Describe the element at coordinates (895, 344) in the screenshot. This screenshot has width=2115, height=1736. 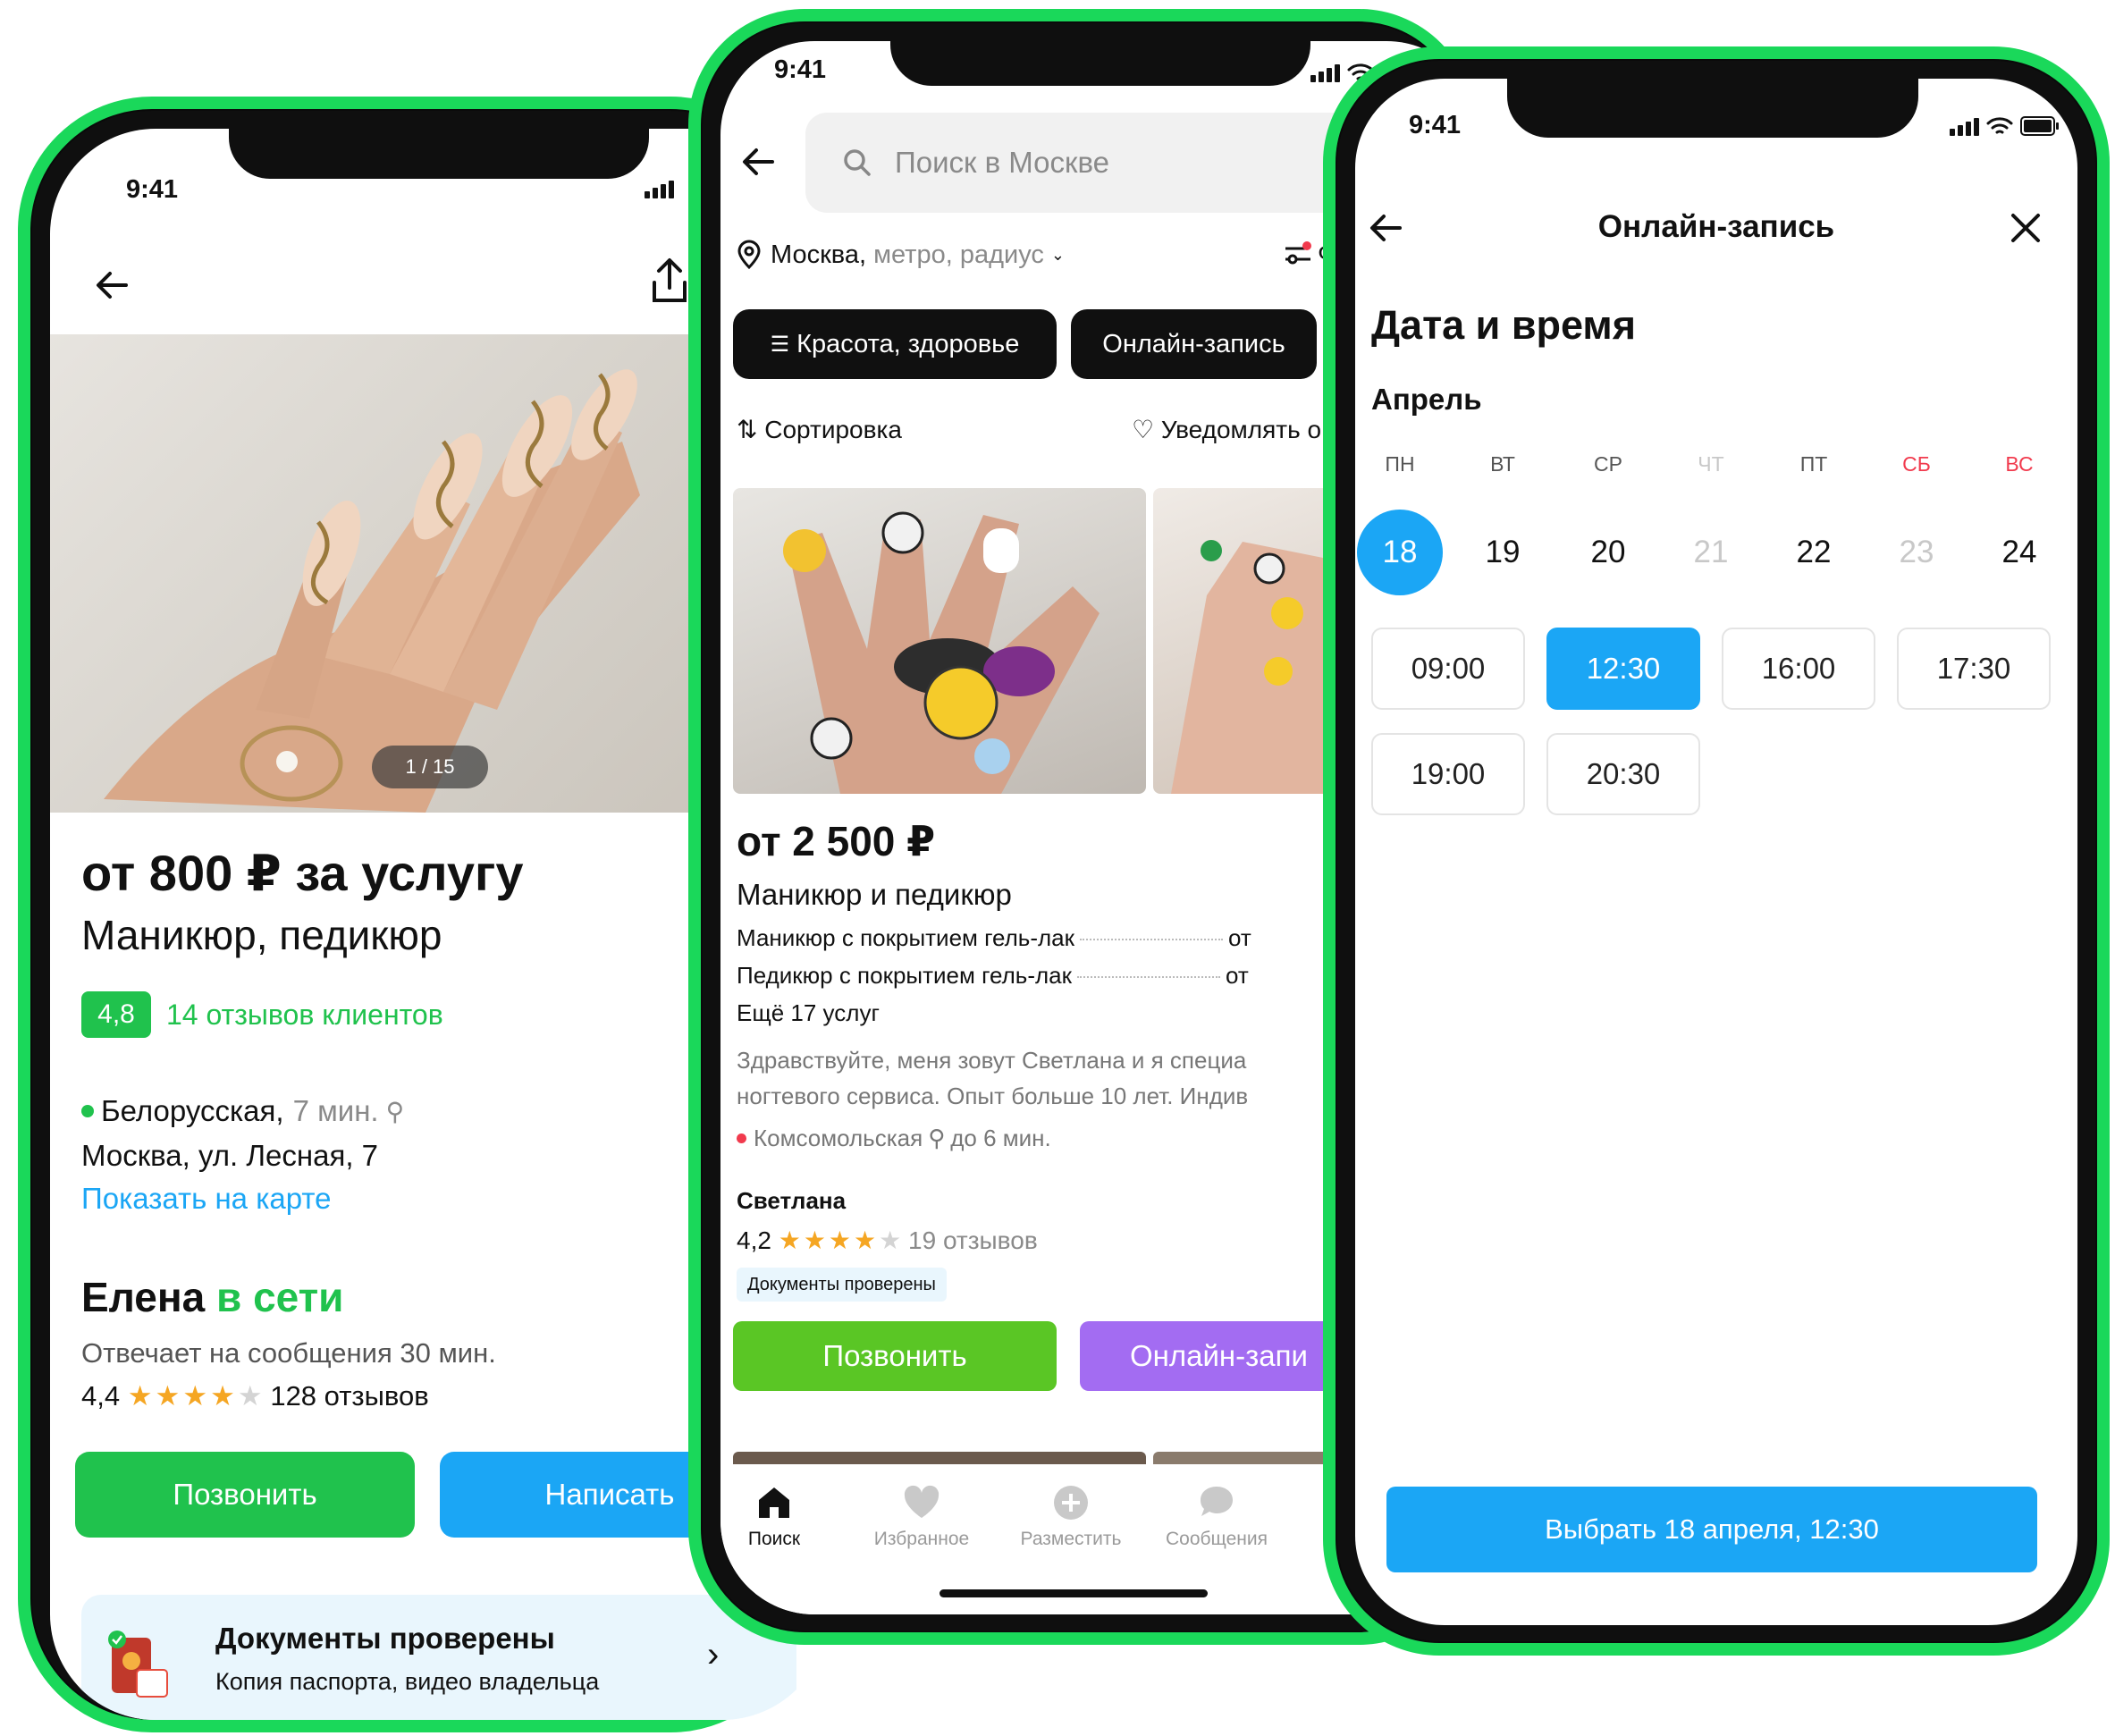
I see `category-chip: ☰ Красота, здоровье` at that location.